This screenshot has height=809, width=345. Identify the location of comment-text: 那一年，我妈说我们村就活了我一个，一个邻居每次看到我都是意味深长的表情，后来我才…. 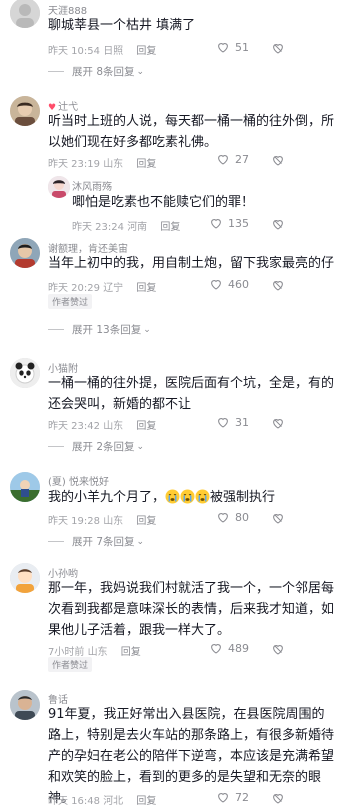
(191, 609).